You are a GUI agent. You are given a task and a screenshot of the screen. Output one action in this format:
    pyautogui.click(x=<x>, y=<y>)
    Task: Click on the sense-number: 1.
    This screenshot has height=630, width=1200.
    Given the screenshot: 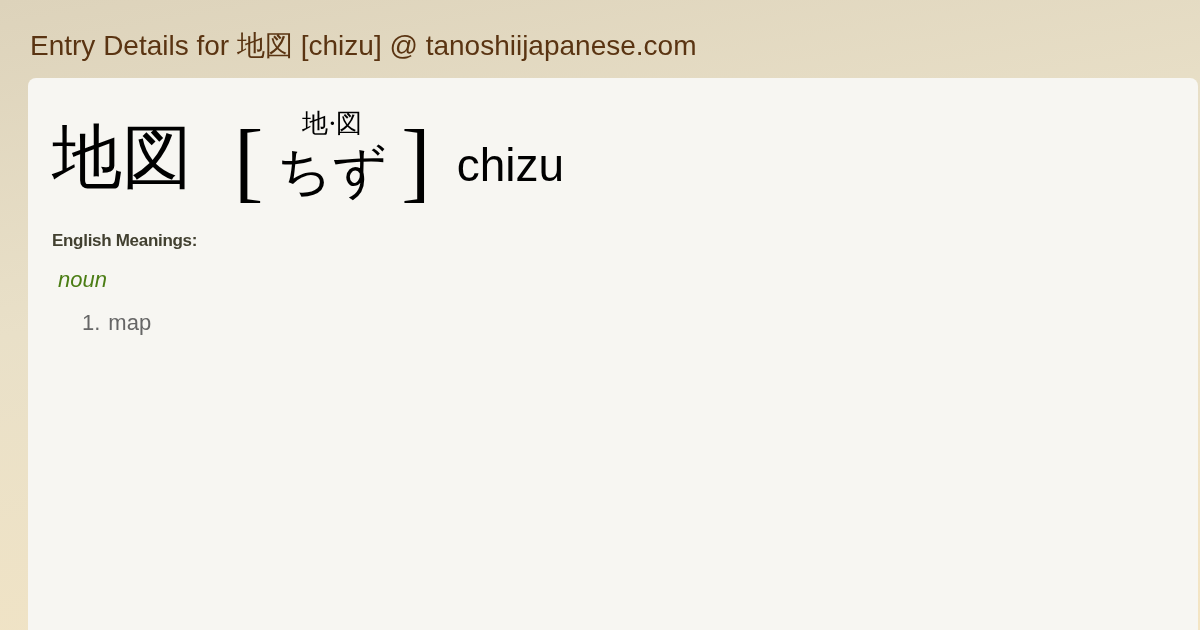 What is the action you would take?
    pyautogui.click(x=91, y=323)
    